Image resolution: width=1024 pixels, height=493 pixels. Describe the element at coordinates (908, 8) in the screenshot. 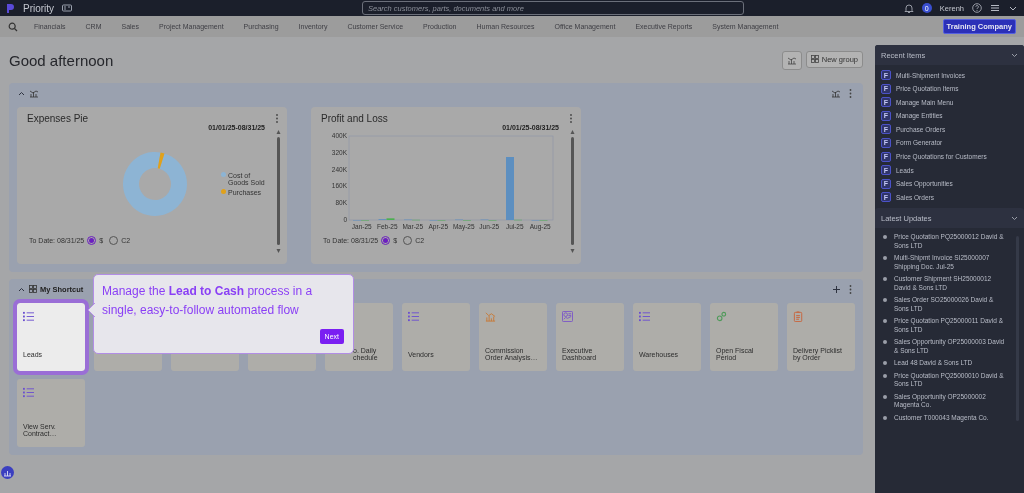

I see `bell-icon` at that location.